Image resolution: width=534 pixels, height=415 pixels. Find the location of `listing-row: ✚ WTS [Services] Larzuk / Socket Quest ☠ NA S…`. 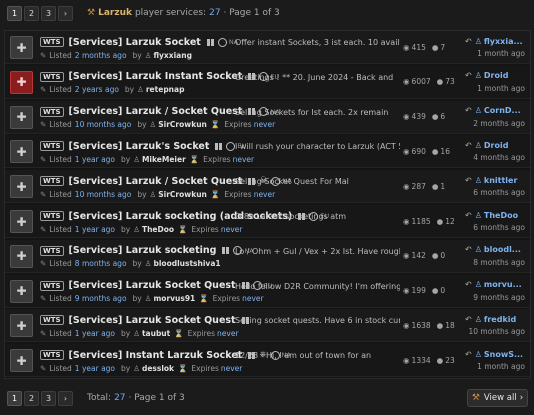

listing-row: ✚ WTS [Services] Larzuk / Socket Quest ☠ NA S… is located at coordinates (267, 187).